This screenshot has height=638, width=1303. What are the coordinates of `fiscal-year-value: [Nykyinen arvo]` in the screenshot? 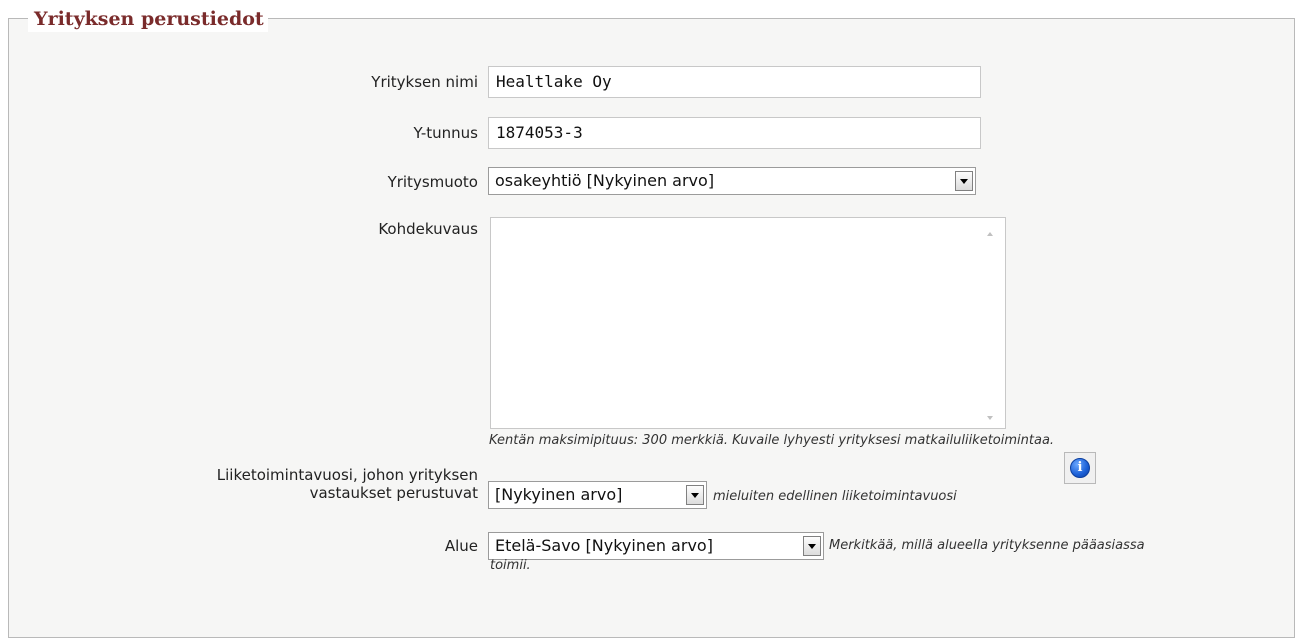 It's located at (559, 494).